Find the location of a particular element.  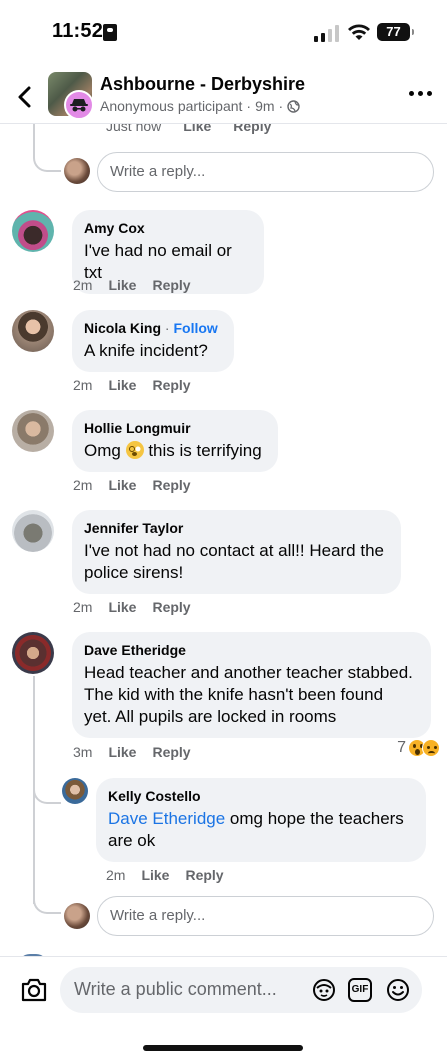

post-time: 9m is located at coordinates (265, 106).